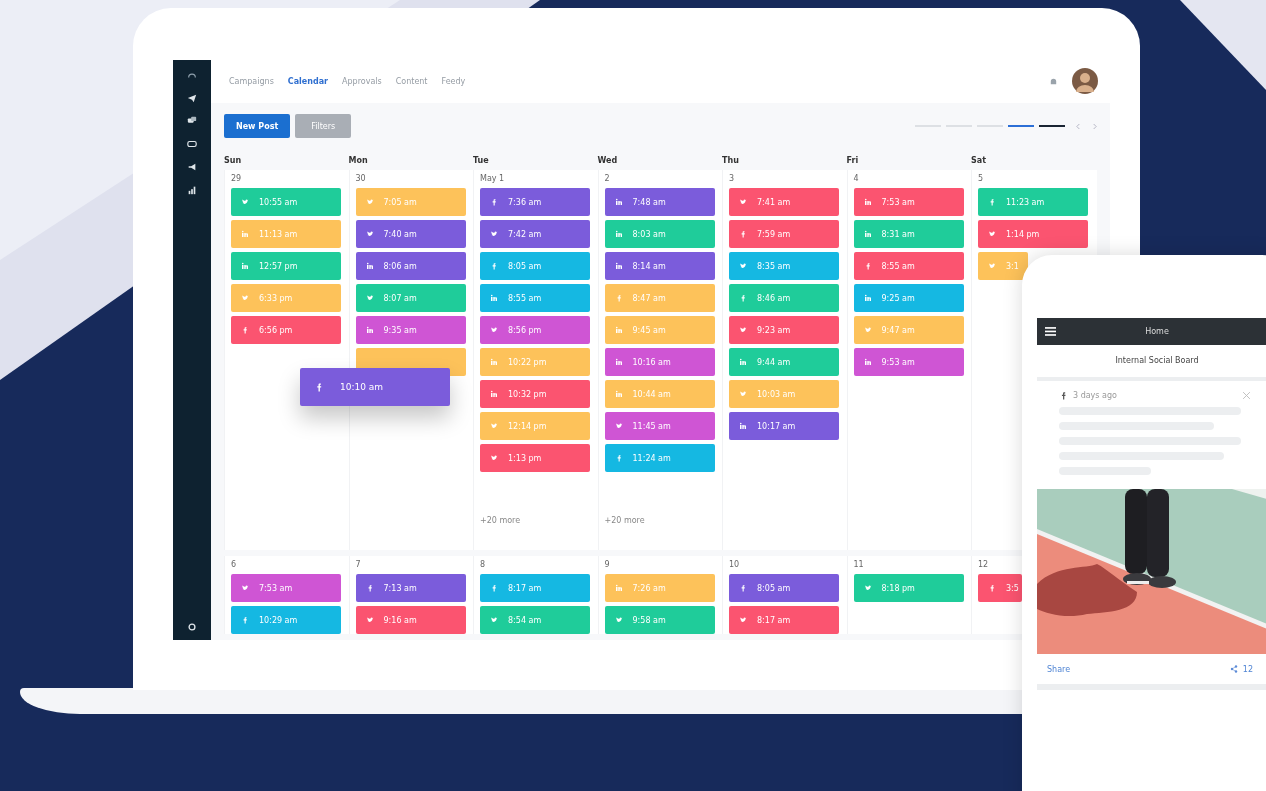  I want to click on avatar, so click(1085, 81).